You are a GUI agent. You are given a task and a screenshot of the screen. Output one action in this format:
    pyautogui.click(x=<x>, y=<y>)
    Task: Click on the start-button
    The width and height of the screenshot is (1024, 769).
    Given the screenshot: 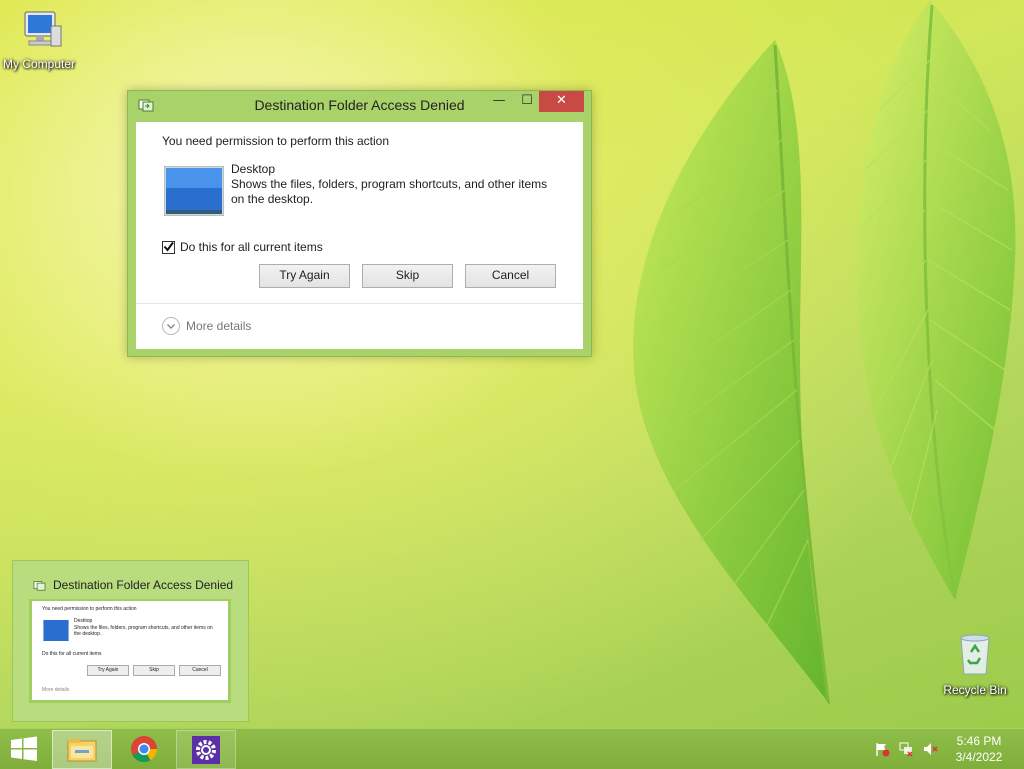 What is the action you would take?
    pyautogui.click(x=24, y=748)
    